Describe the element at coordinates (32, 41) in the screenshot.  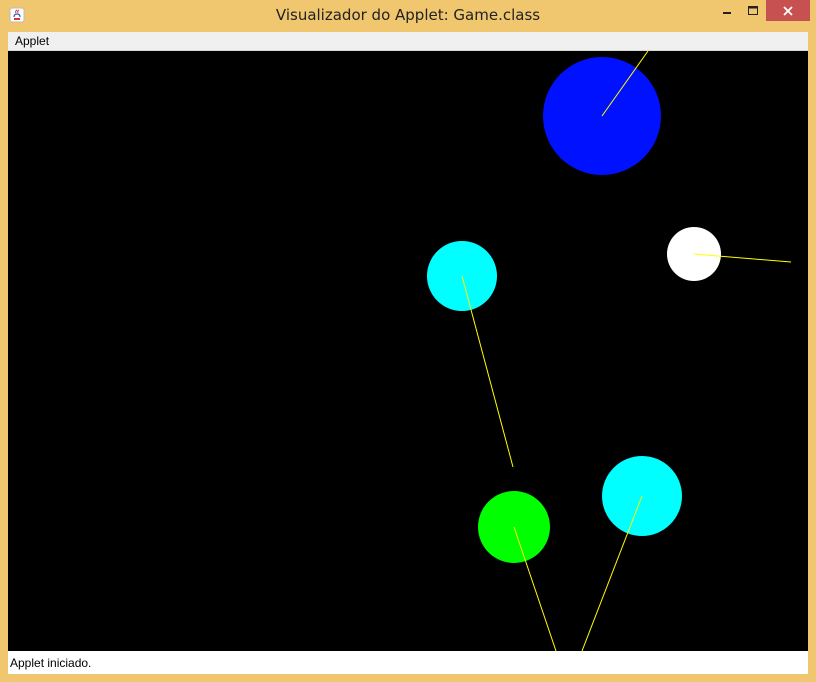
I see `menu-applet: Applet` at that location.